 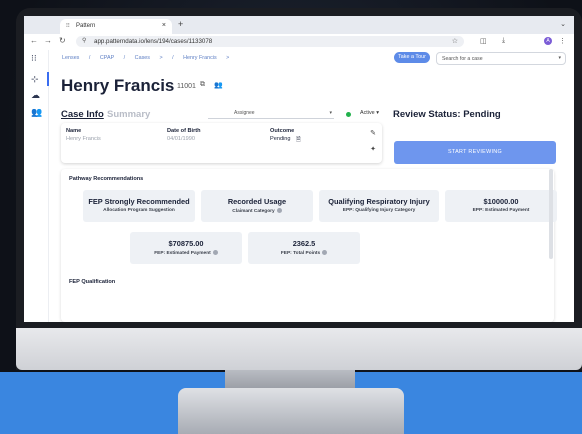 I want to click on name-value: Henry Francis, so click(x=83, y=139).